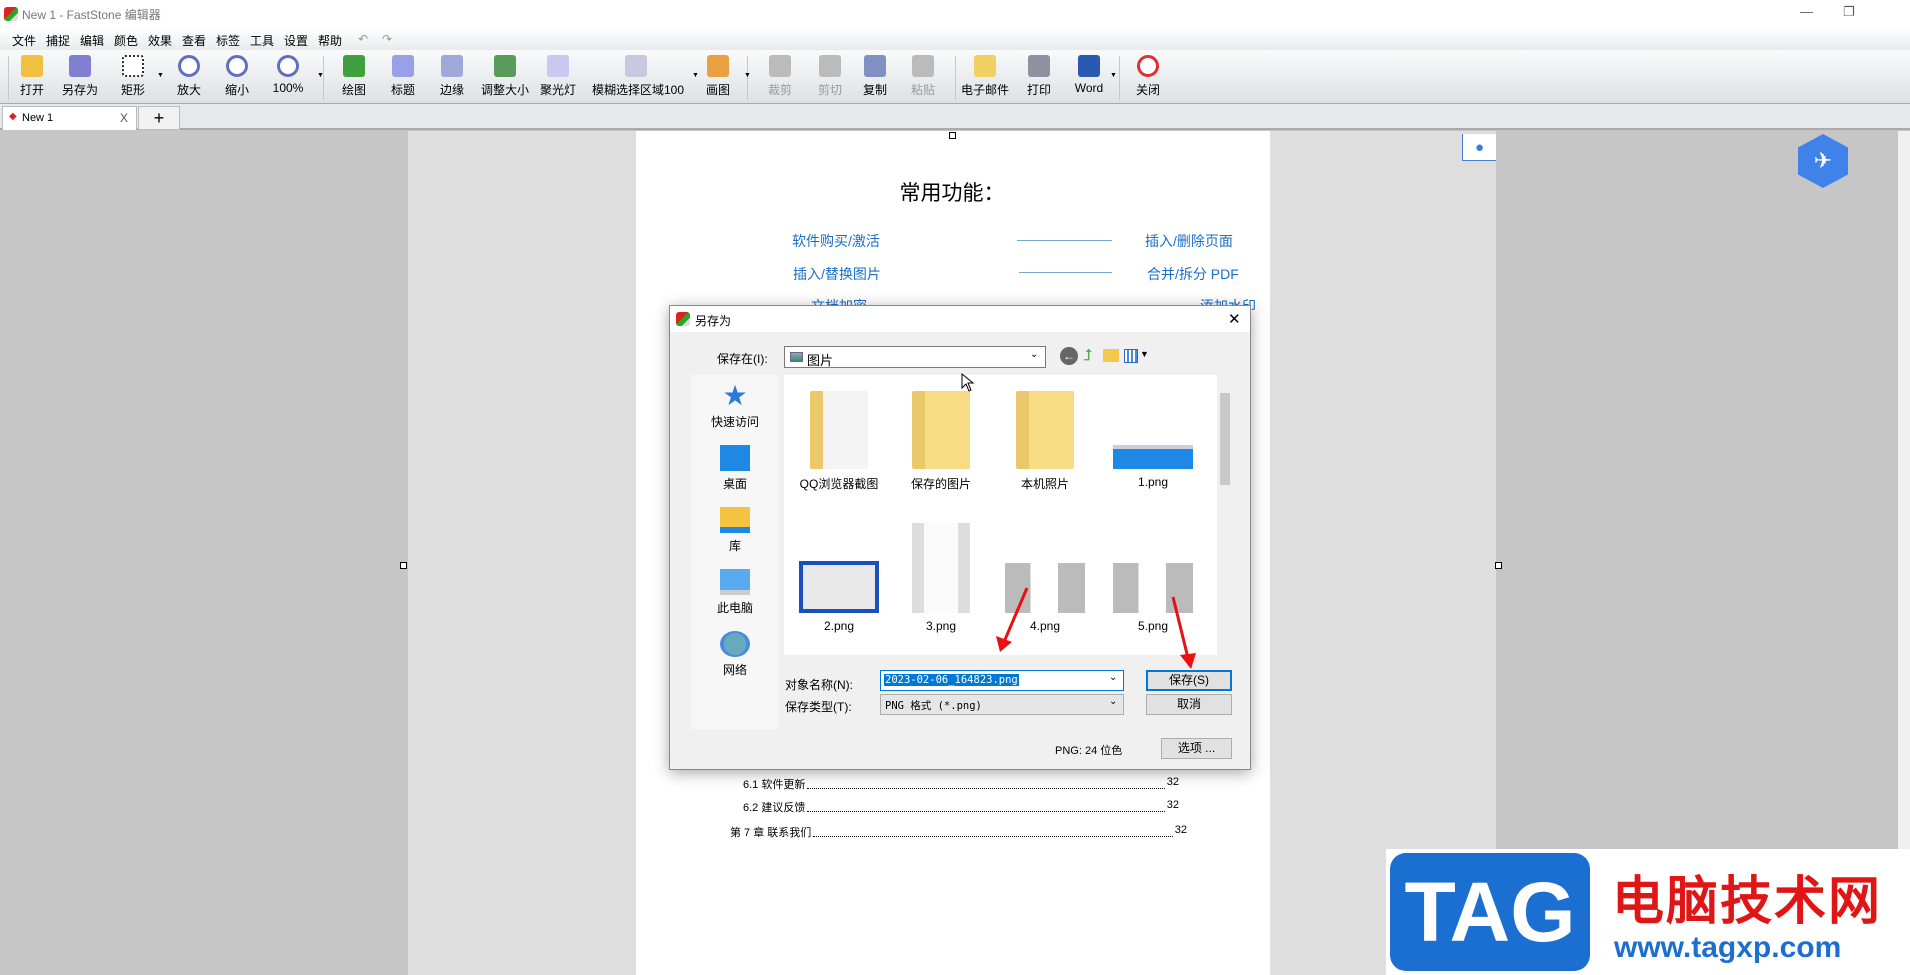  I want to click on caption-icon, so click(403, 66).